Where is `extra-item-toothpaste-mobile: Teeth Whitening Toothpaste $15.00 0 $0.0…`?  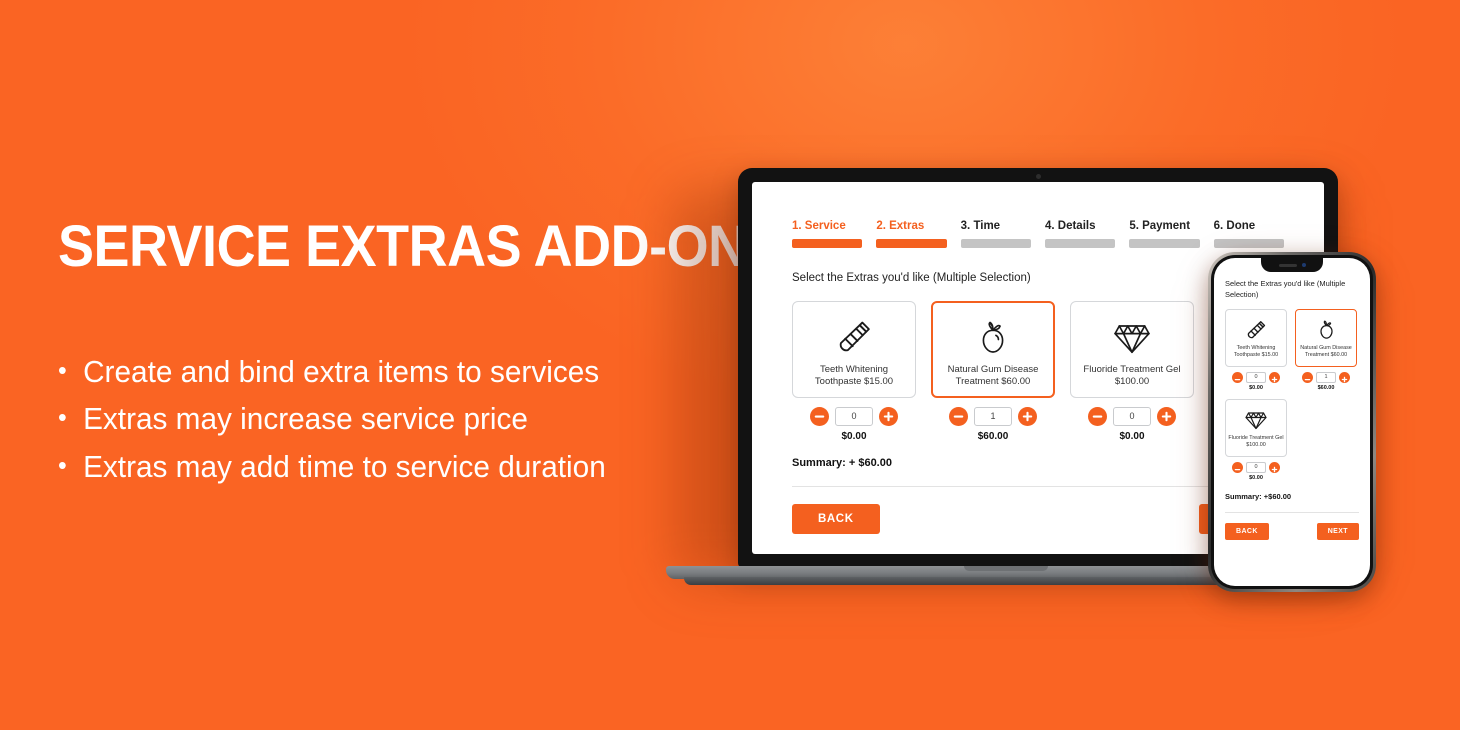
extra-item-toothpaste-mobile: Teeth Whitening Toothpaste $15.00 0 $0.0… is located at coordinates (1256, 350).